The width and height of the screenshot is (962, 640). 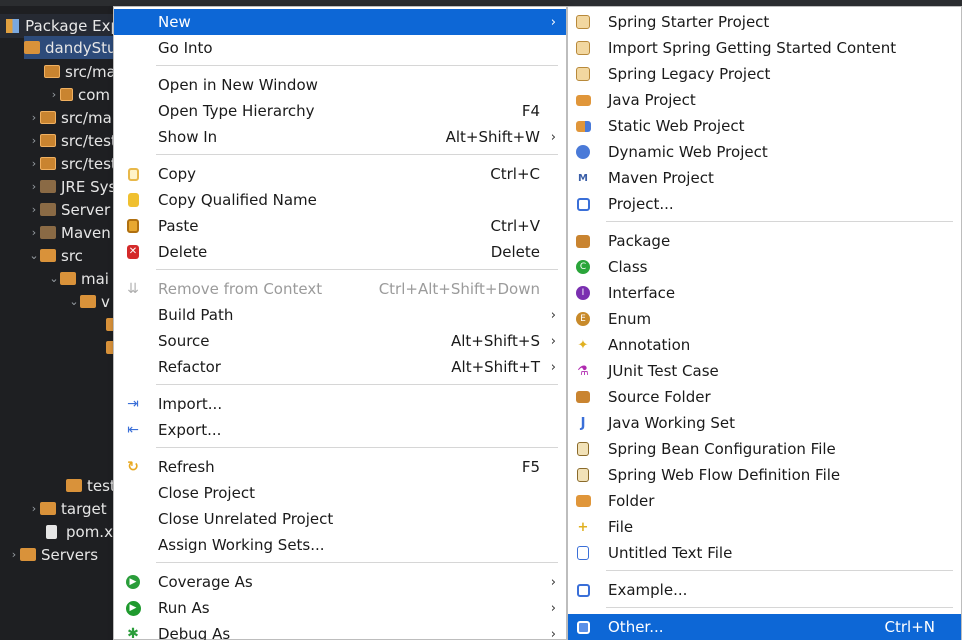 What do you see at coordinates (764, 293) in the screenshot?
I see `submenu-item-interface: I Interface` at bounding box center [764, 293].